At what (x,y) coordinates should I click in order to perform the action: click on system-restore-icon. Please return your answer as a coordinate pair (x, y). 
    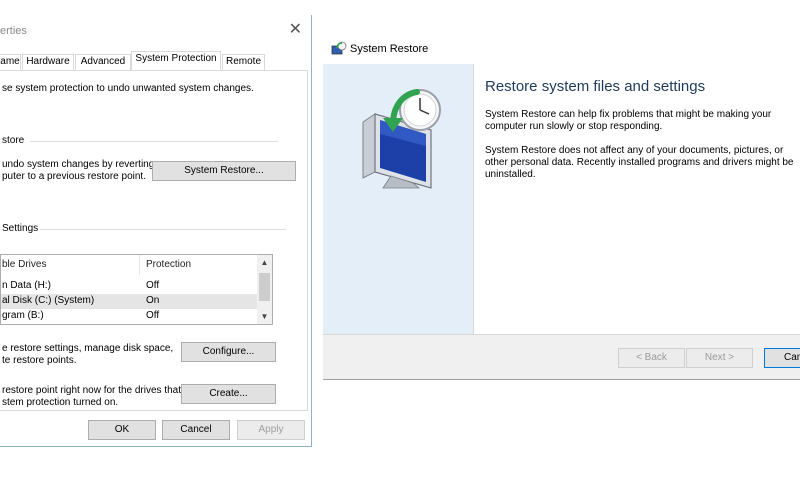
    Looking at the image, I should click on (339, 48).